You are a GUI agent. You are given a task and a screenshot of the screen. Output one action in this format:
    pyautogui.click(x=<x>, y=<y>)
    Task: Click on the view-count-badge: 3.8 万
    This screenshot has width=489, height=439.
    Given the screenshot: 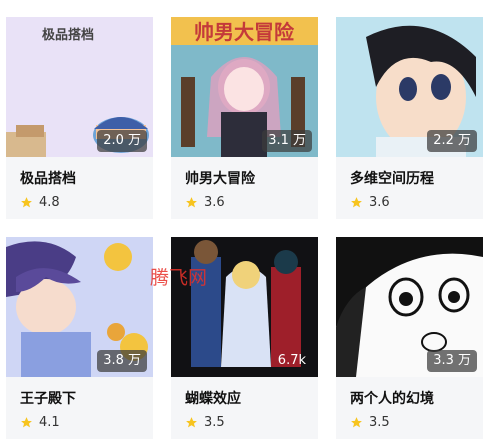 What is the action you would take?
    pyautogui.click(x=122, y=361)
    